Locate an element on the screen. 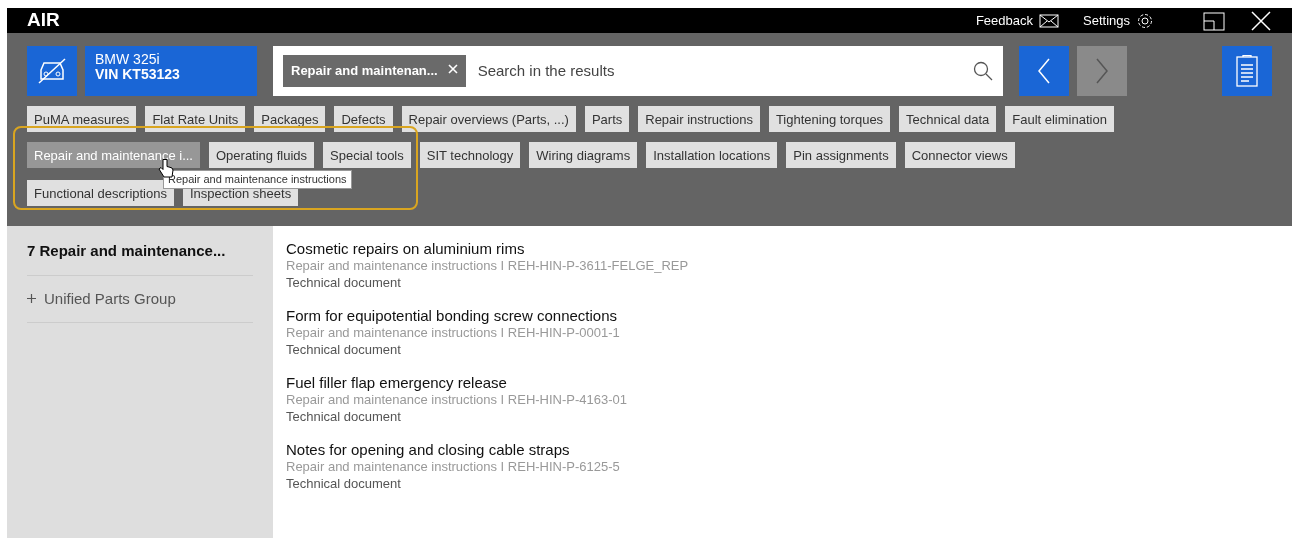  filter-button: Connector views is located at coordinates (959, 155).